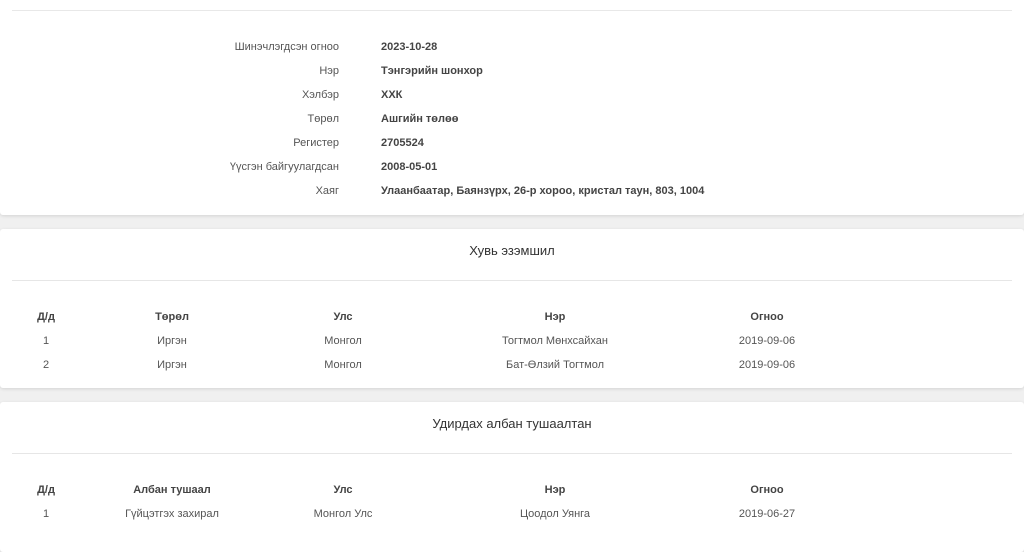 The width and height of the screenshot is (1024, 552). What do you see at coordinates (323, 119) in the screenshot?
I see `info-label: Төрөл` at bounding box center [323, 119].